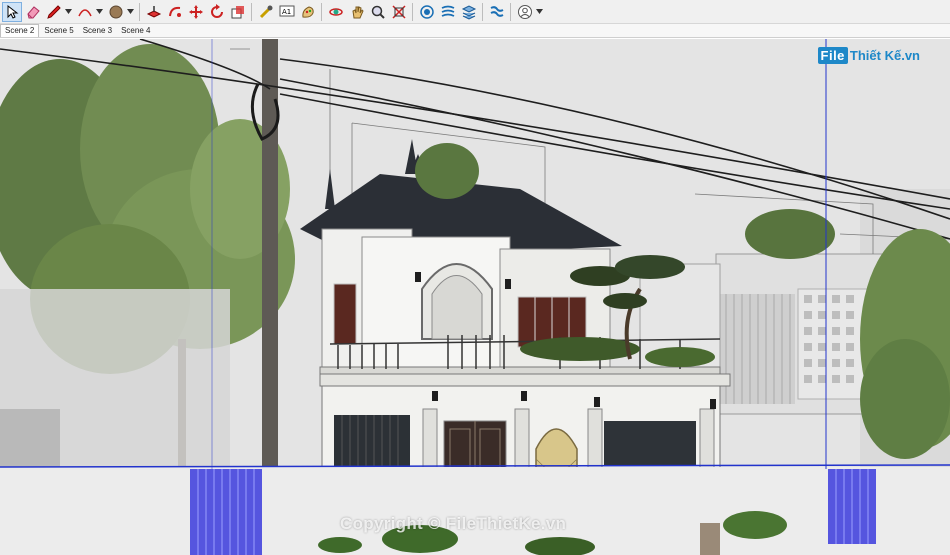 Image resolution: width=950 pixels, height=555 pixels. Describe the element at coordinates (58, 31) in the screenshot. I see `tab-scene-5: Scene 5` at that location.